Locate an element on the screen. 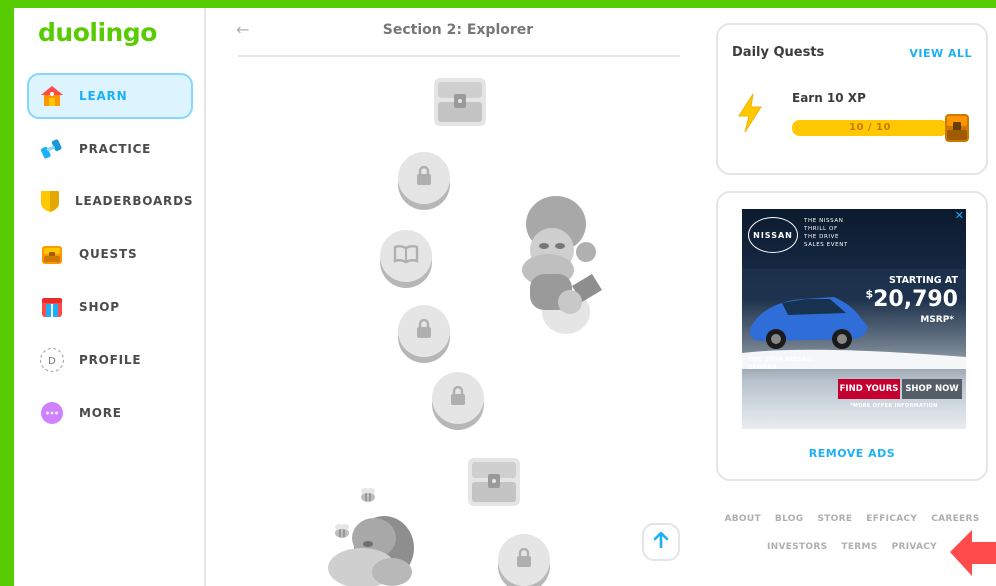  shop-now-button: SHOP NOW is located at coordinates (932, 389).